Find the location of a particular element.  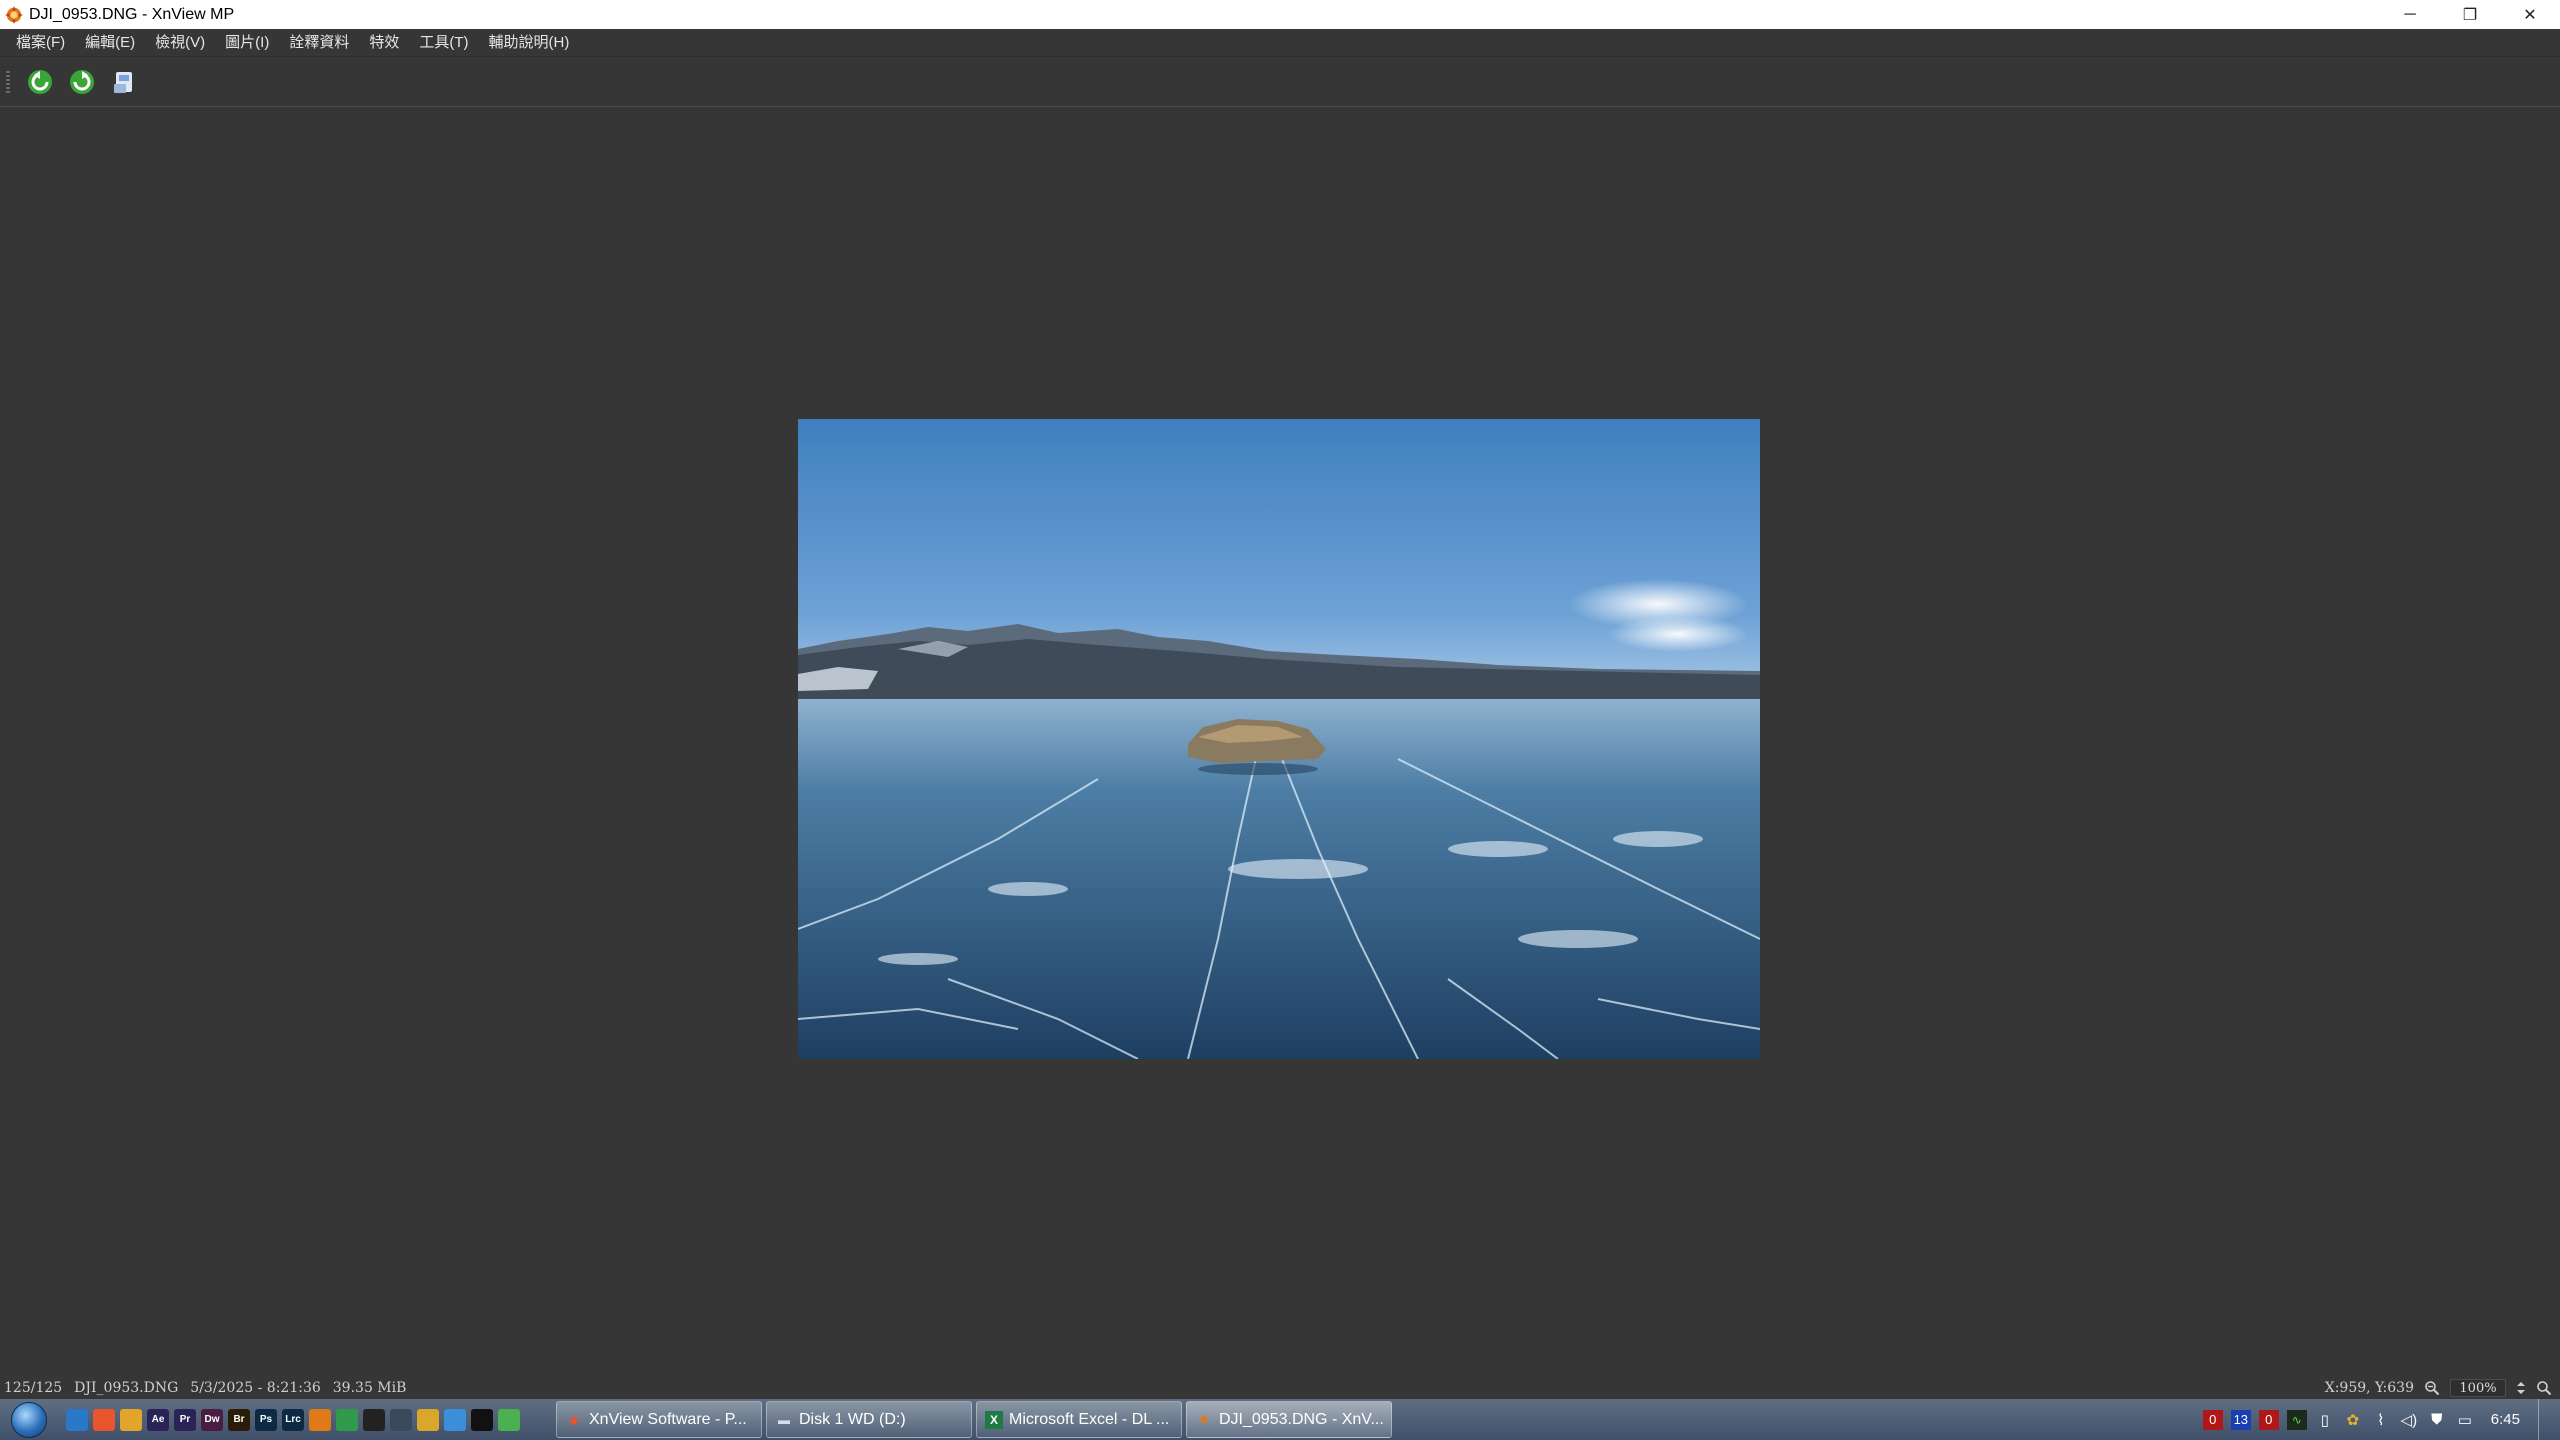

outlook-icon is located at coordinates (77, 1419).